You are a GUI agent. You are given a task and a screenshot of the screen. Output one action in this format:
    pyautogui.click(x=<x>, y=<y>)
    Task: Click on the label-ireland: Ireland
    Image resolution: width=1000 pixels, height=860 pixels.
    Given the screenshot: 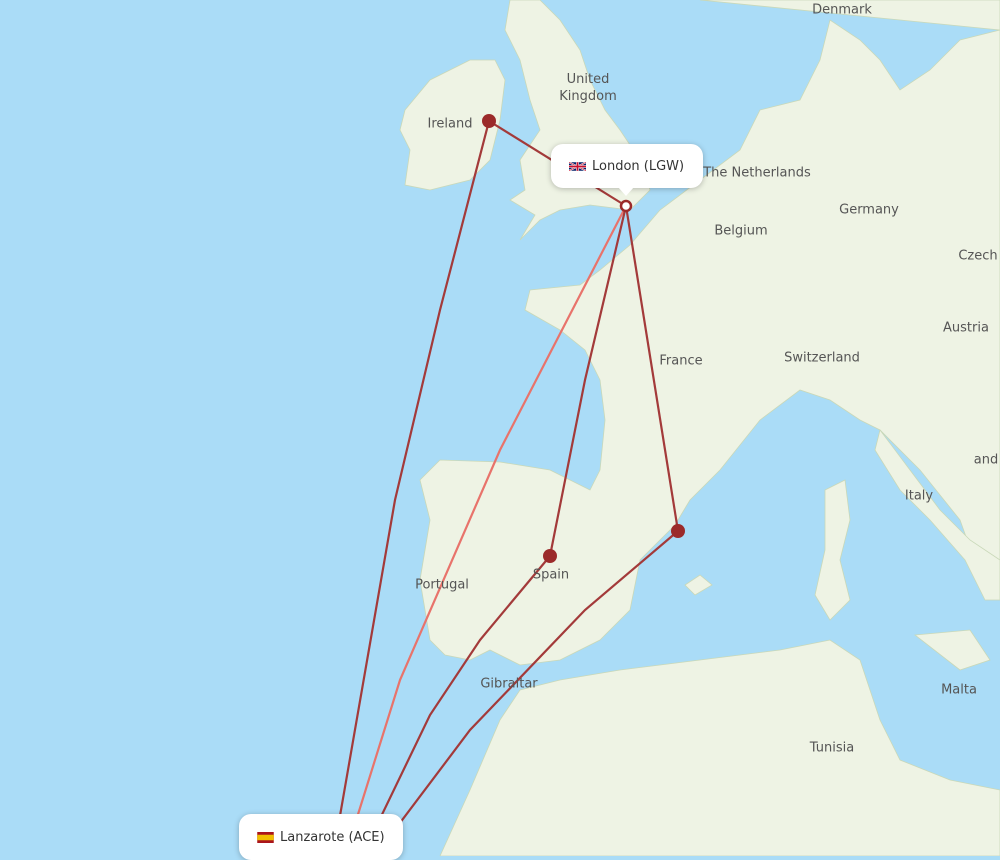 What is the action you would take?
    pyautogui.click(x=450, y=124)
    